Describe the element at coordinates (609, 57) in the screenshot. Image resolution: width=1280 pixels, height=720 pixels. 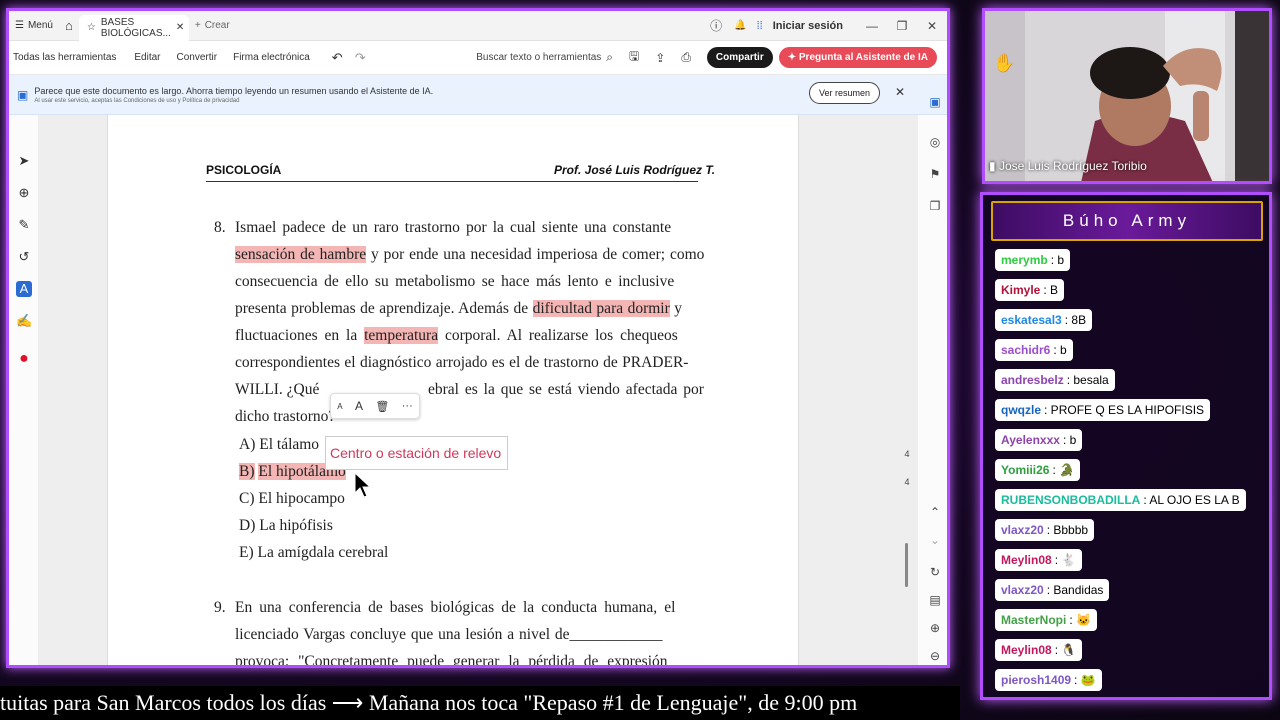
I see `search-icon: ⌕` at that location.